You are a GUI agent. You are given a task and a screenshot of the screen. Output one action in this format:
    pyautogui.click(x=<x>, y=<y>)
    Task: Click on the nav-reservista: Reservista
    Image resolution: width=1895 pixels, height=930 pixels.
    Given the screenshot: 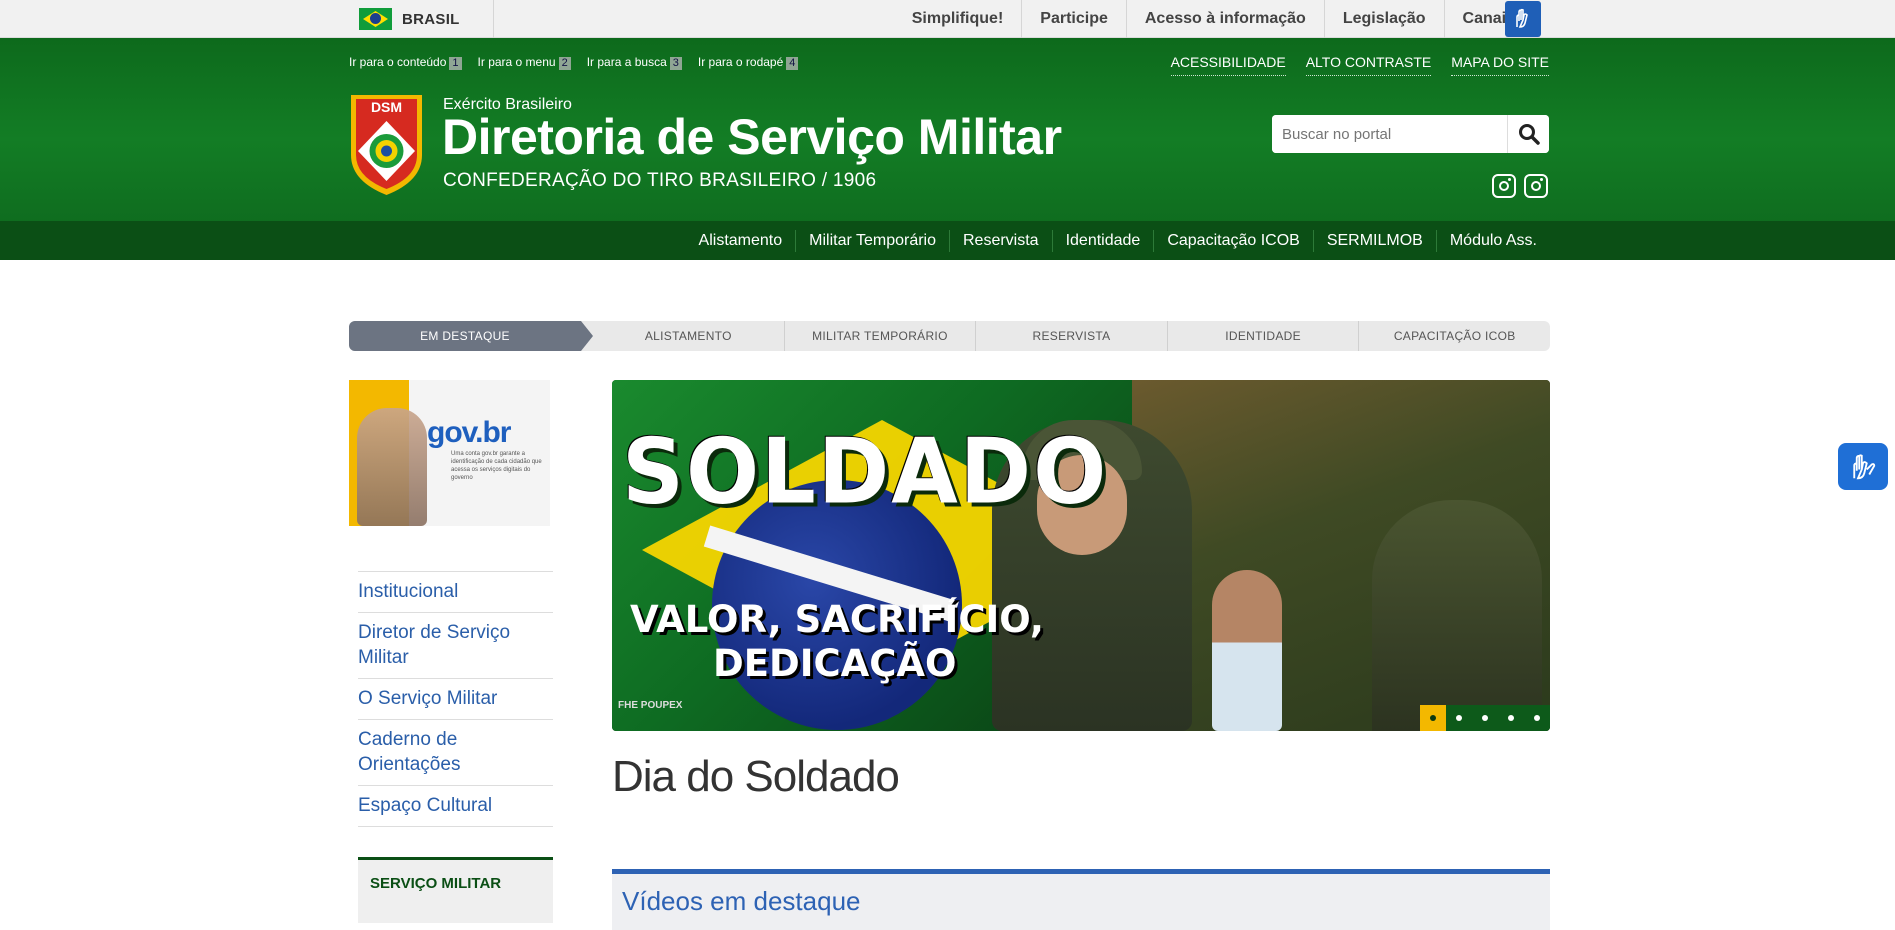 What is the action you would take?
    pyautogui.click(x=1000, y=240)
    